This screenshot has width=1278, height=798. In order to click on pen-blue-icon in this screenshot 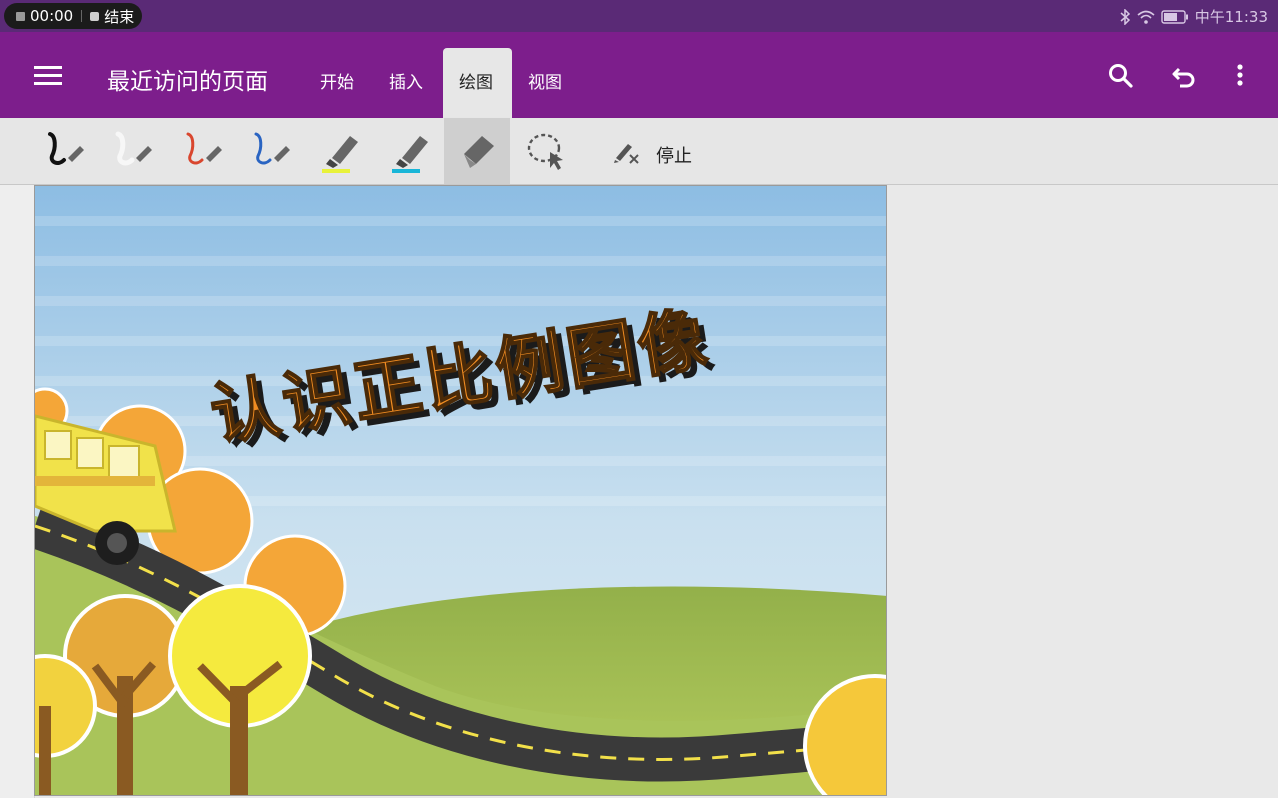, I will do `click(272, 148)`.